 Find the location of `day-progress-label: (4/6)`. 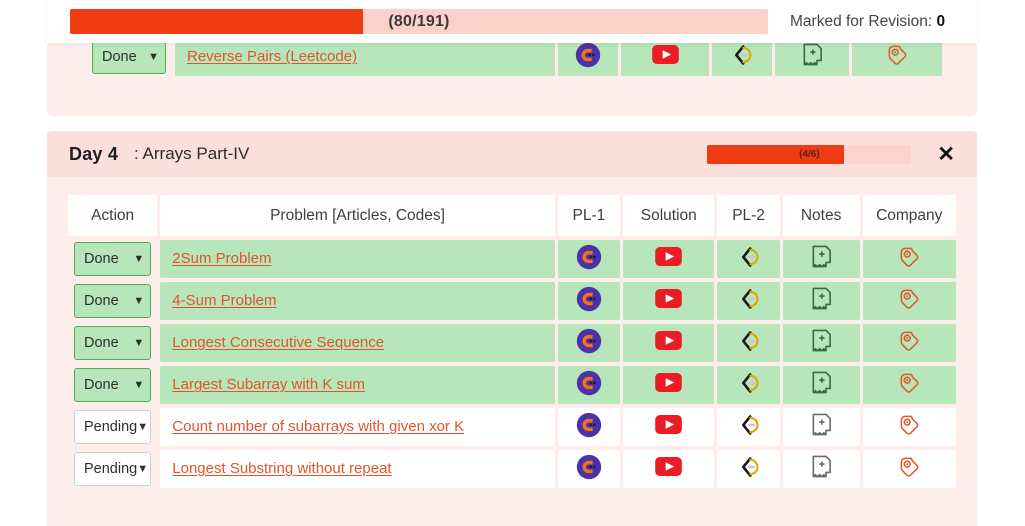

day-progress-label: (4/6) is located at coordinates (809, 154).